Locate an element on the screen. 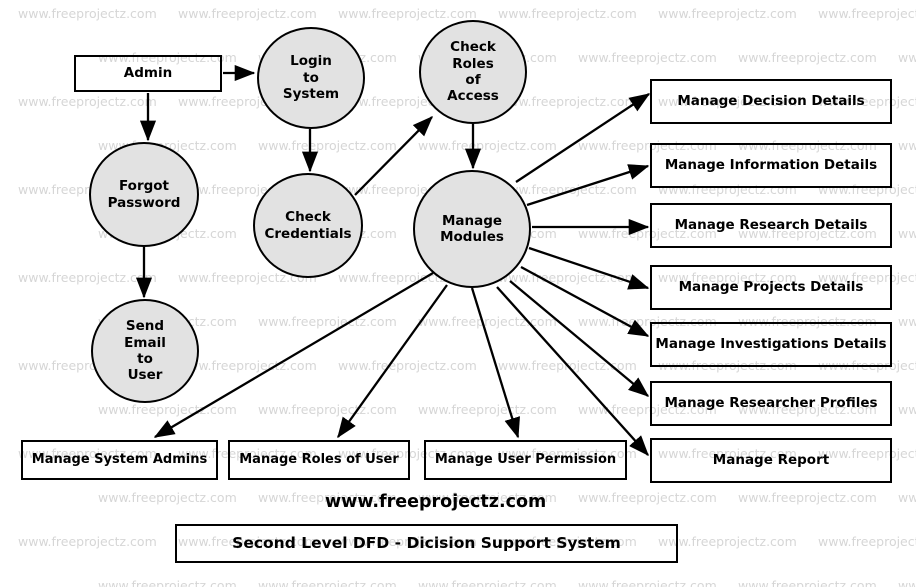 The image size is (916, 587). data-store-manage-user-permission: Manage User Permission is located at coordinates (525, 460).